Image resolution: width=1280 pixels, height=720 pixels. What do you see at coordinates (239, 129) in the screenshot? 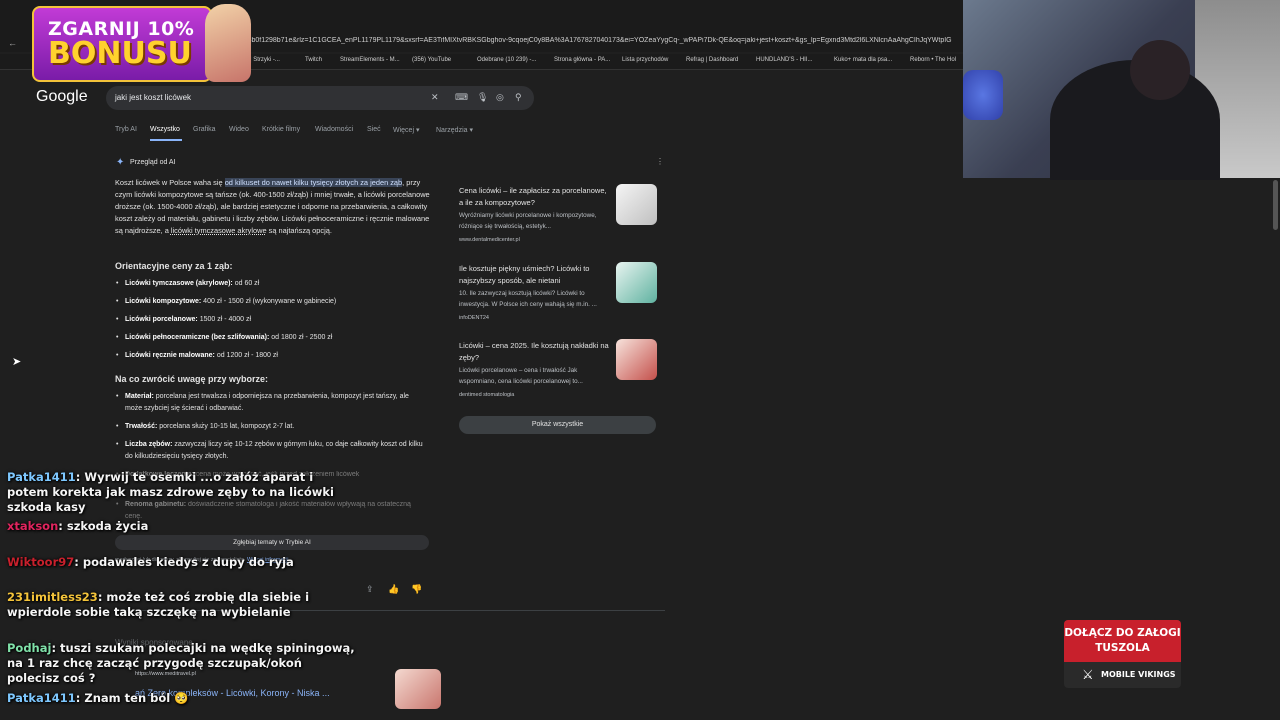
I see `tab-video: Wideo` at bounding box center [239, 129].